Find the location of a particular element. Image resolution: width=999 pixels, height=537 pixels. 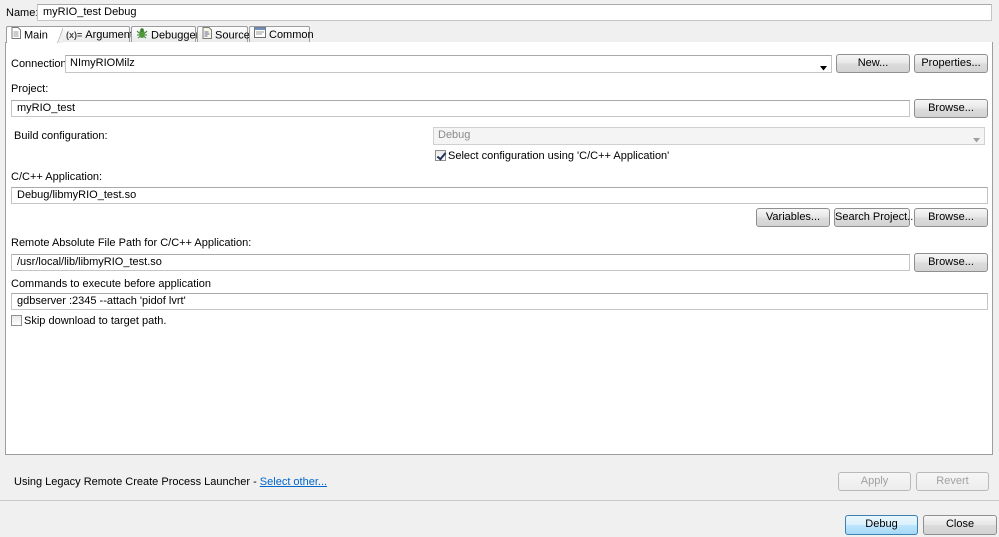

skip-download-label: Skip download to target path. is located at coordinates (95, 321).